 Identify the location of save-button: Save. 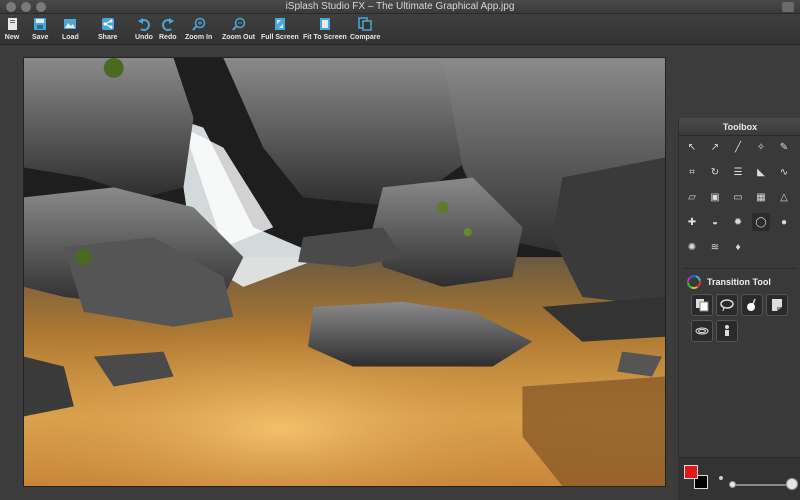
(40, 30).